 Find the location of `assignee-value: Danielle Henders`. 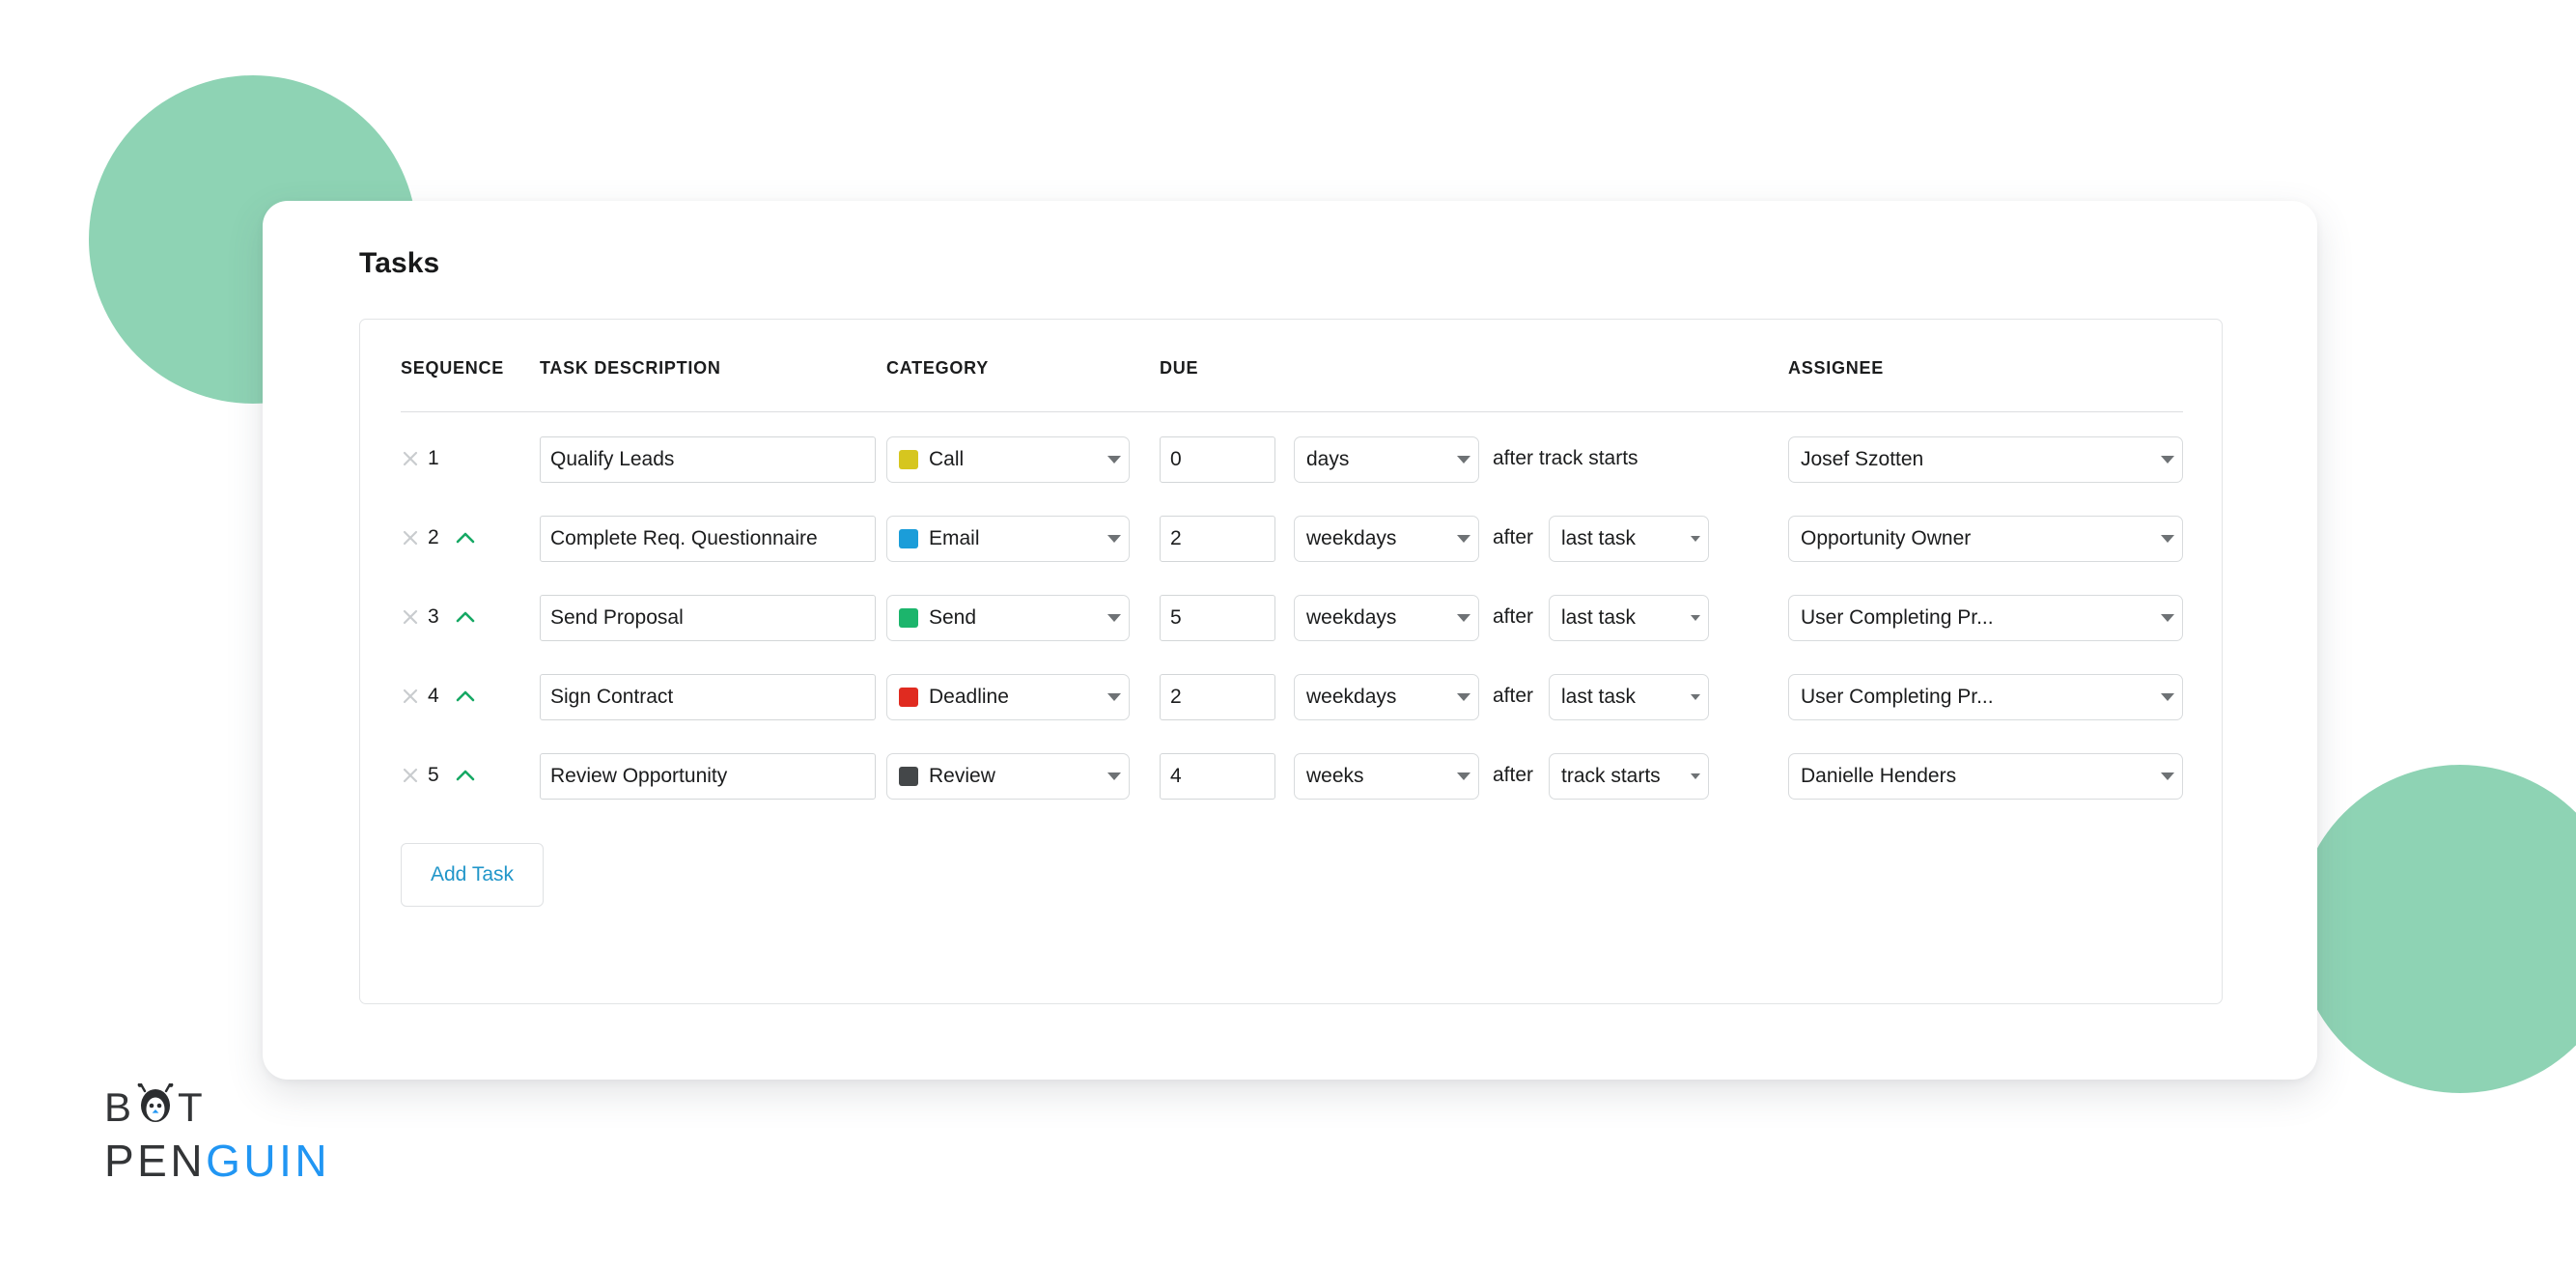

assignee-value: Danielle Henders is located at coordinates (1879, 776).